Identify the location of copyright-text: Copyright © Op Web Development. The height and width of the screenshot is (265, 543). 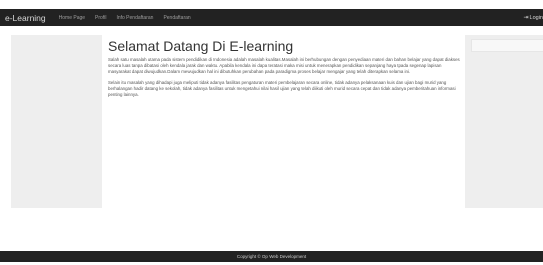
(271, 256).